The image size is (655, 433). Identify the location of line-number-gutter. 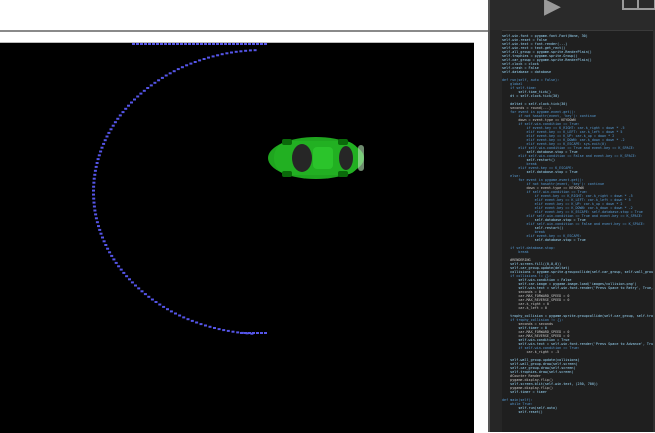
(496, 231).